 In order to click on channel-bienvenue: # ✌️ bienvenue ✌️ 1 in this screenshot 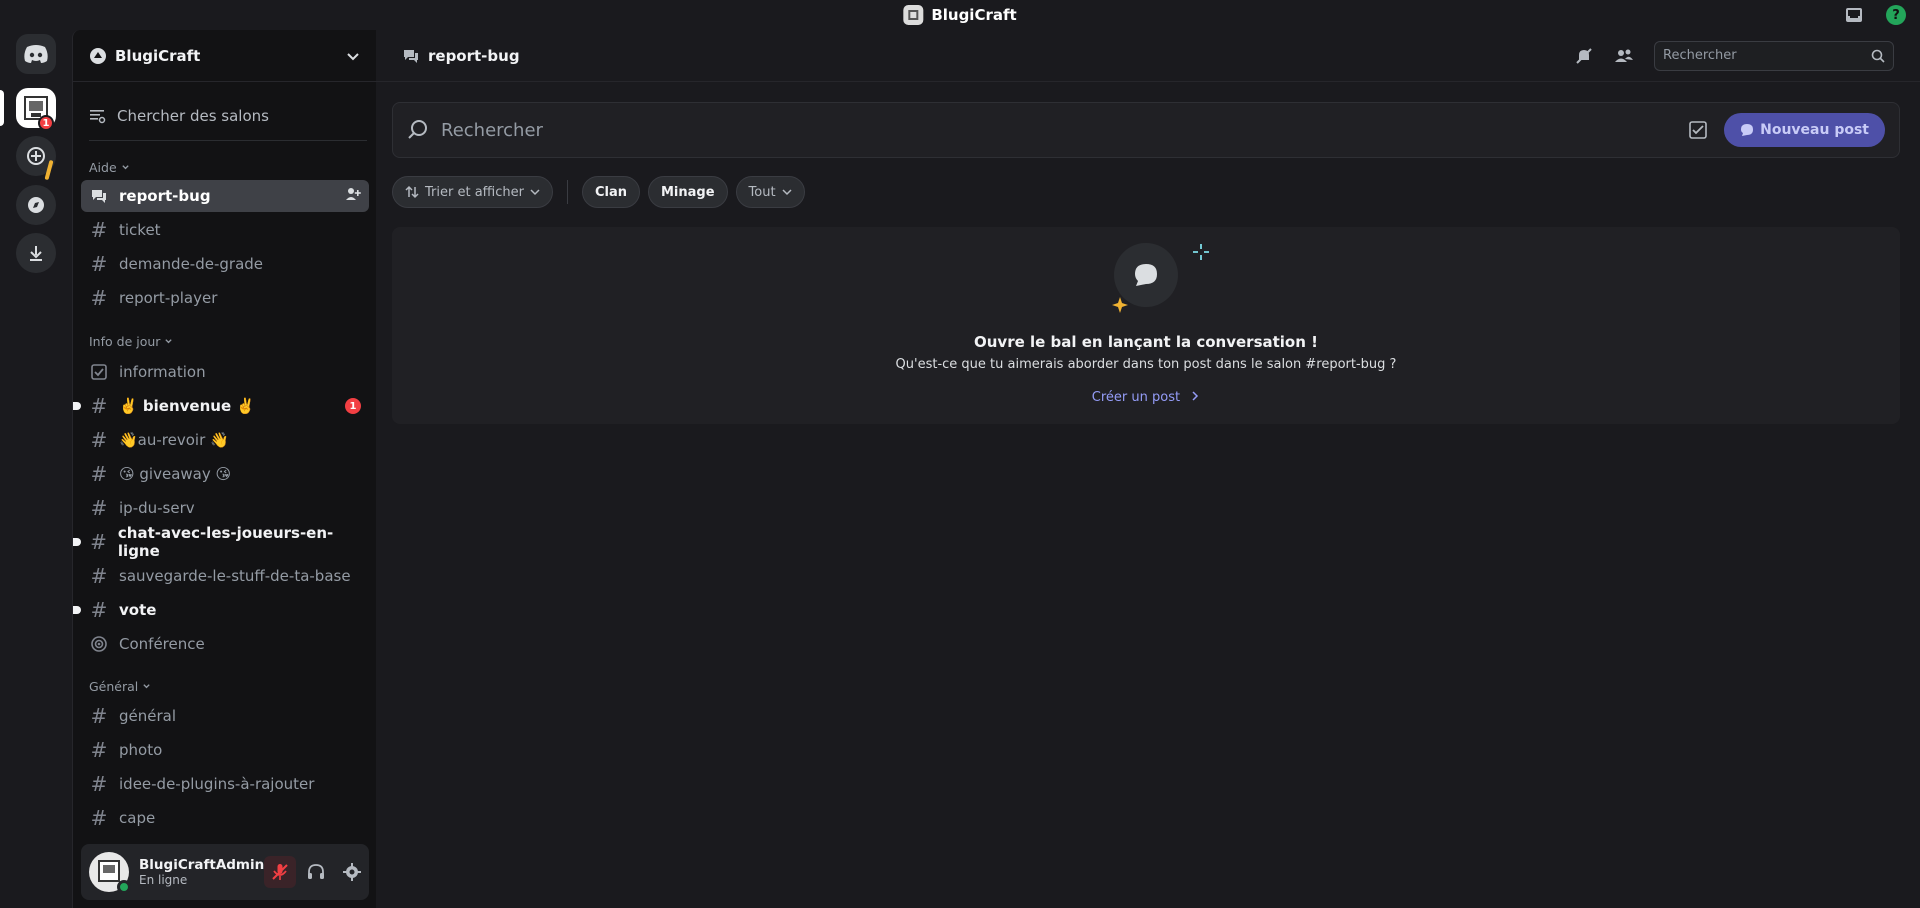, I will do `click(221, 406)`.